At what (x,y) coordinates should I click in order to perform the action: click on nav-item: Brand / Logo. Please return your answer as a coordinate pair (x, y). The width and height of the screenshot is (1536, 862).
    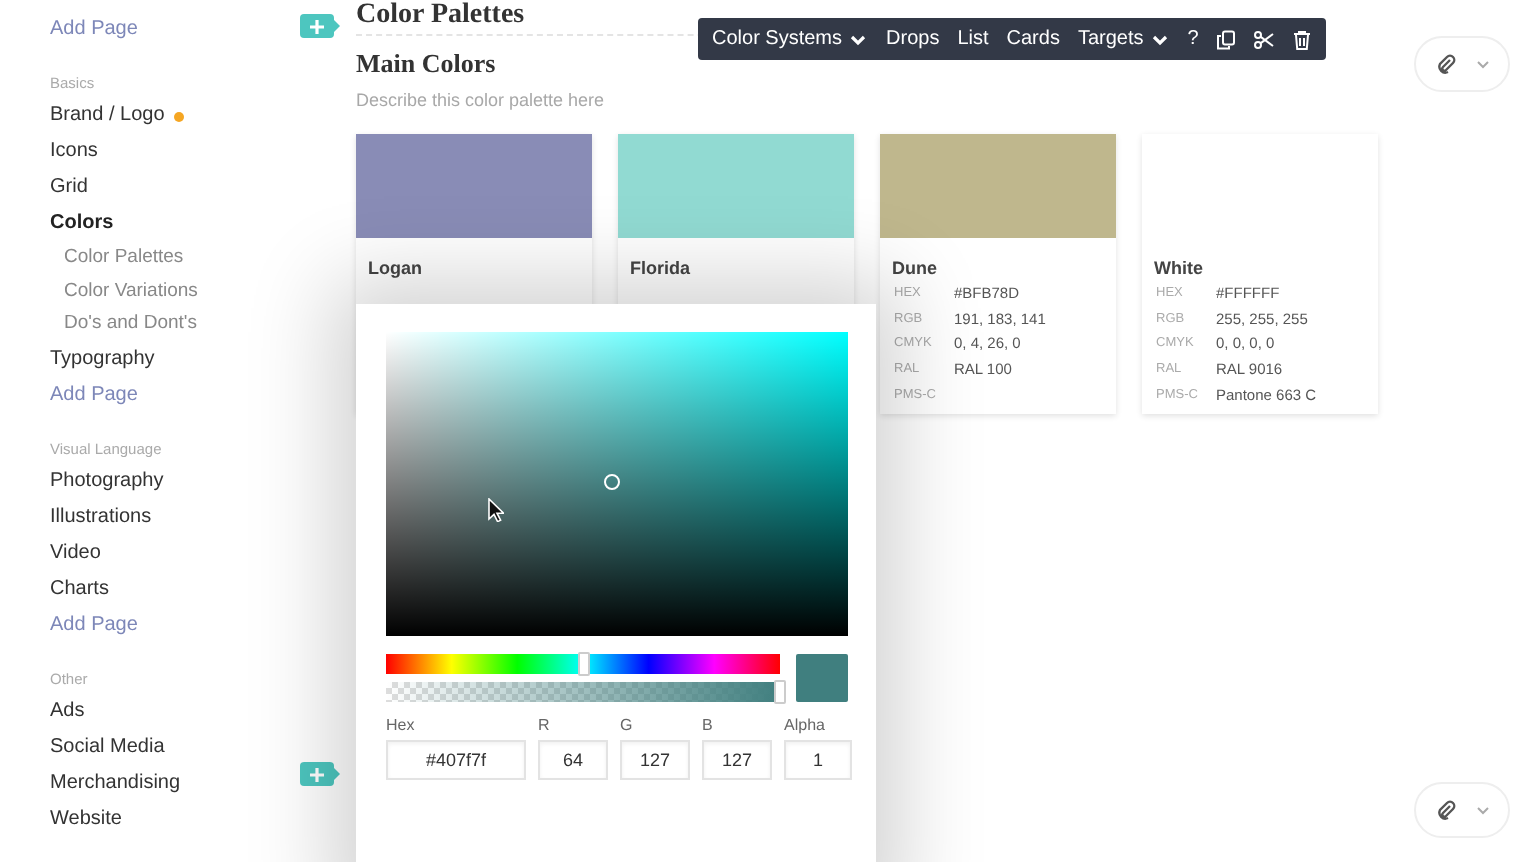
    Looking at the image, I should click on (117, 116).